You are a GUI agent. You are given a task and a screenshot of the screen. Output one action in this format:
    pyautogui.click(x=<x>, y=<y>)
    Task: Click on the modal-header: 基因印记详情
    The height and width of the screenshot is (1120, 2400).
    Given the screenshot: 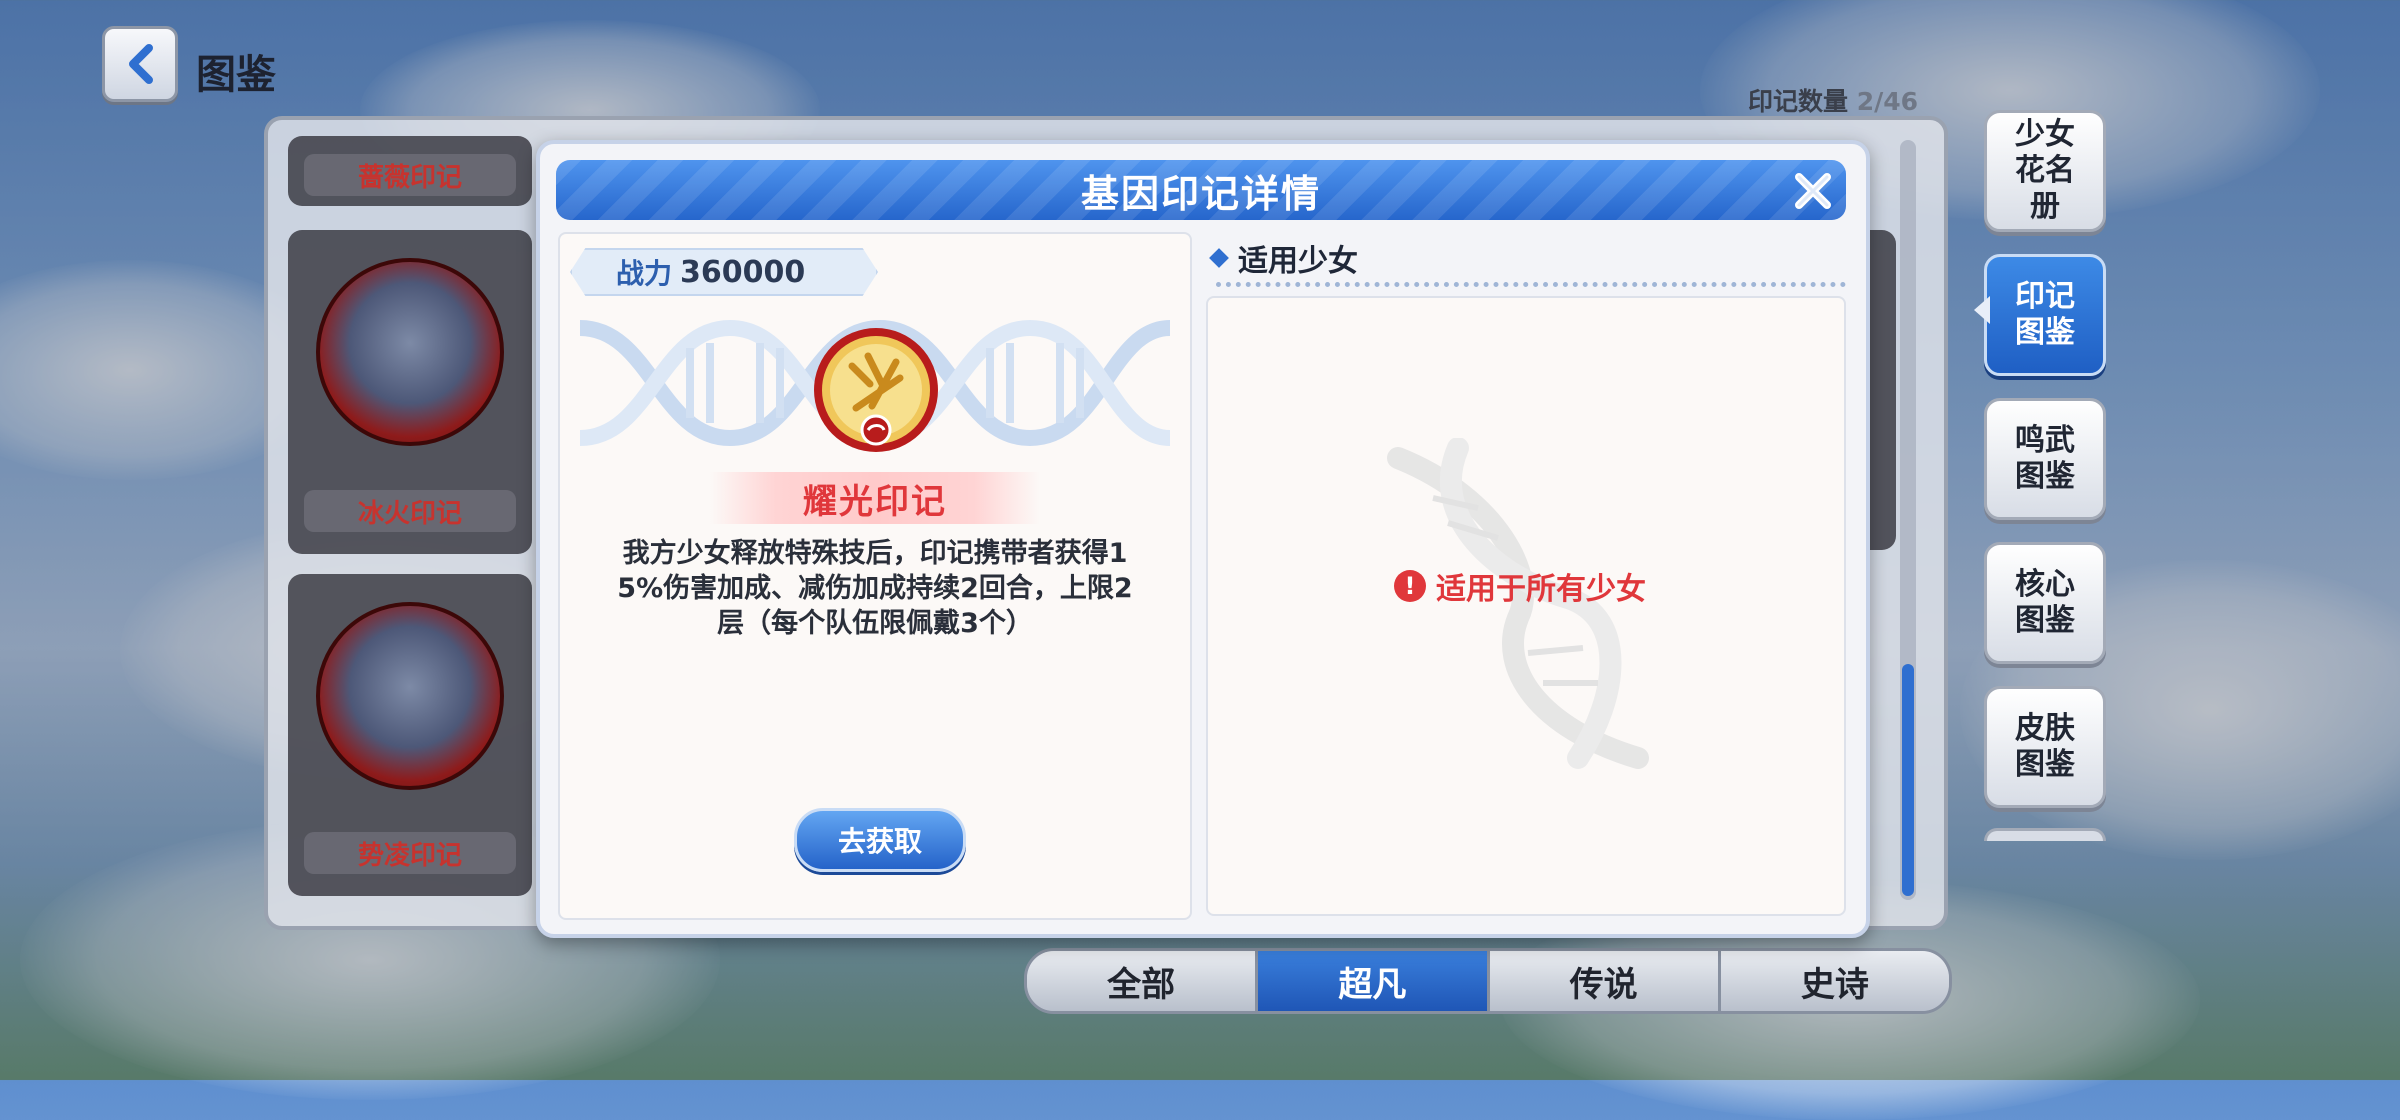 What is the action you would take?
    pyautogui.click(x=1201, y=190)
    